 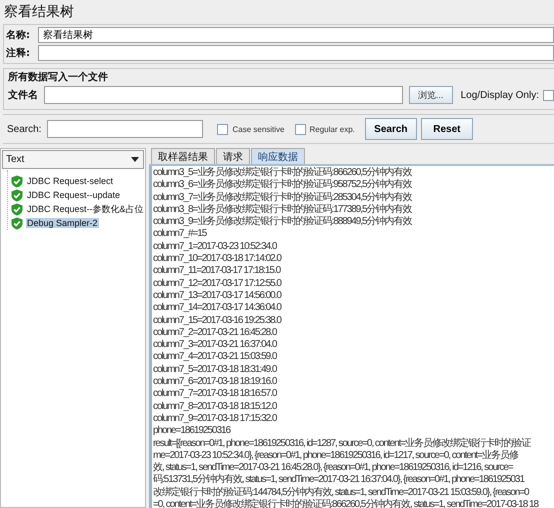 What do you see at coordinates (258, 129) in the screenshot?
I see `option-label: Case sensitive` at bounding box center [258, 129].